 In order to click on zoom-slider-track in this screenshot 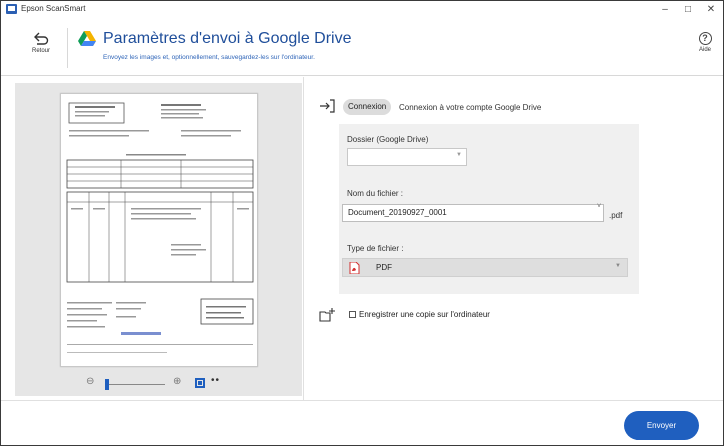, I will do `click(136, 384)`.